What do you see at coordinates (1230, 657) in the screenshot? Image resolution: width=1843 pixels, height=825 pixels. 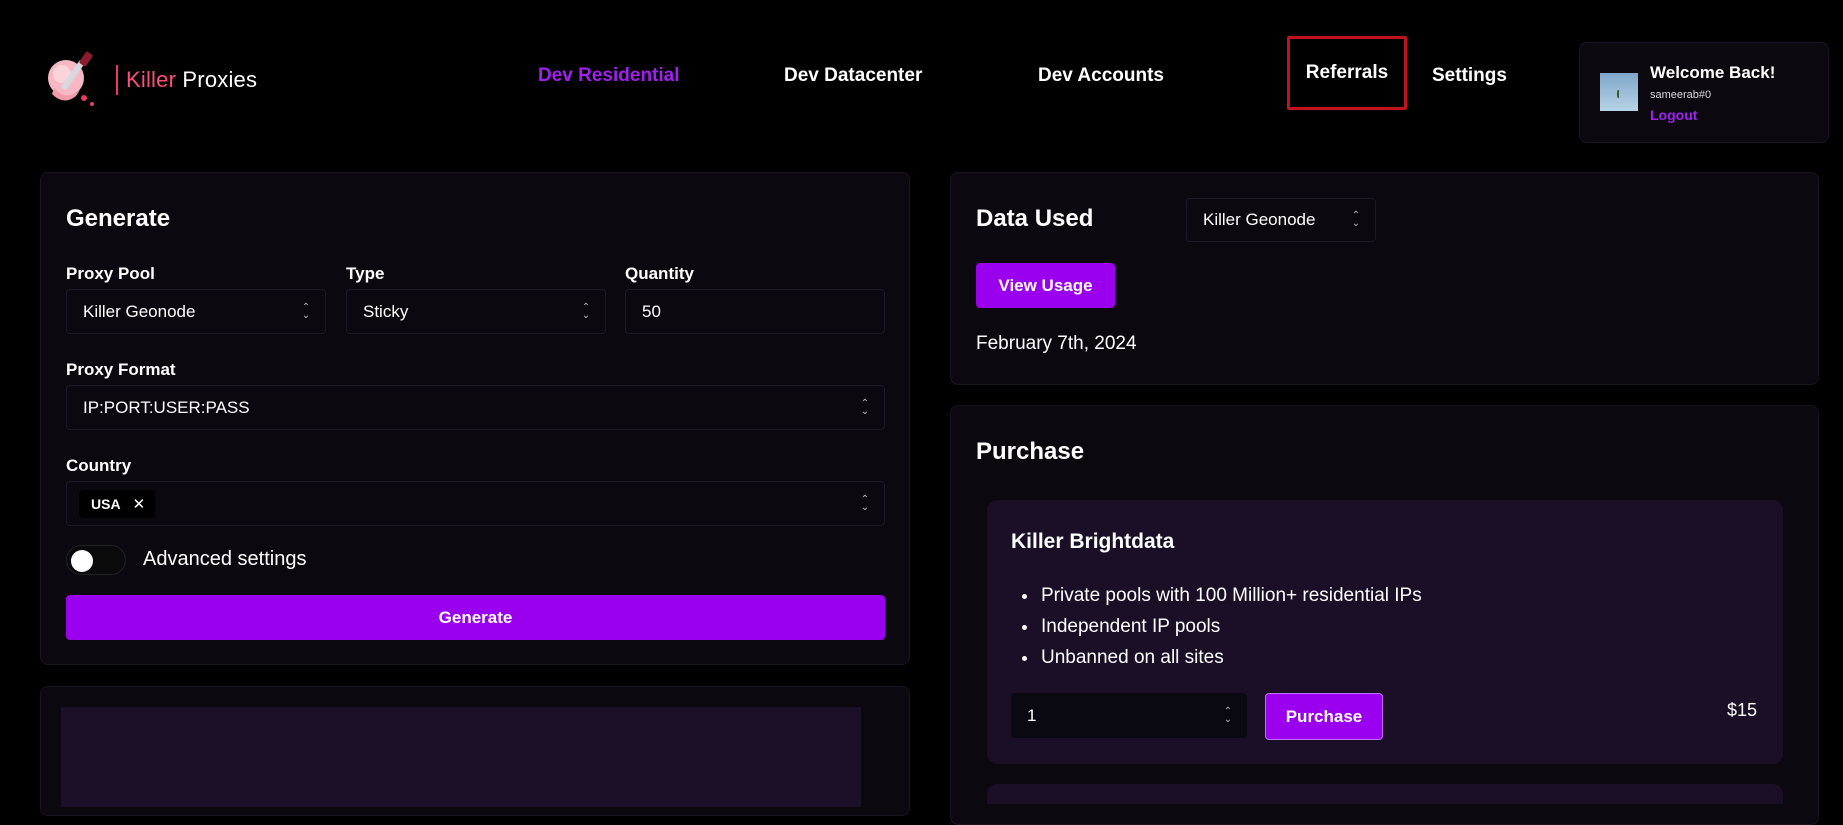 I see `list-item: Unbanned on all sites` at bounding box center [1230, 657].